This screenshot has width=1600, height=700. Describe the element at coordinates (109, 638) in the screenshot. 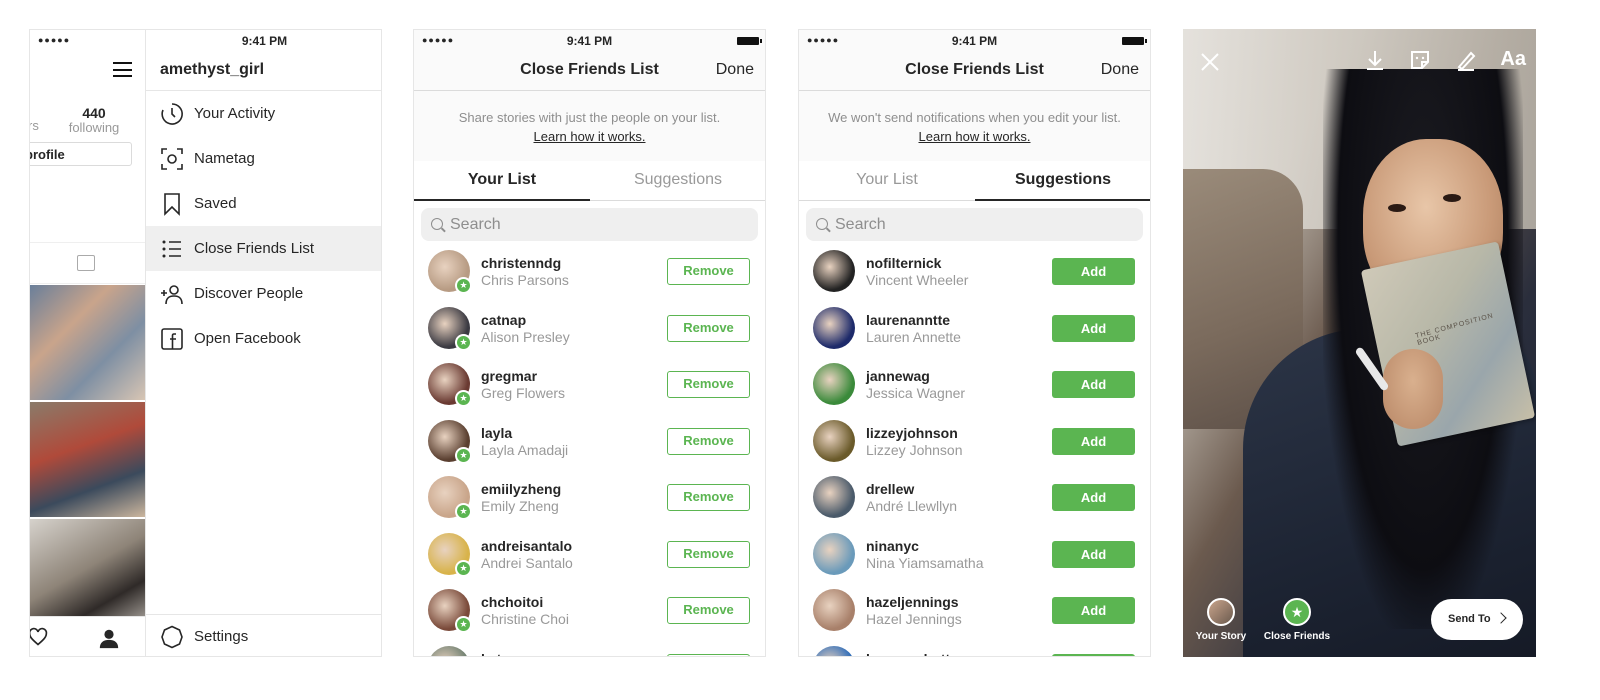

I see `profile-tab-icon` at that location.